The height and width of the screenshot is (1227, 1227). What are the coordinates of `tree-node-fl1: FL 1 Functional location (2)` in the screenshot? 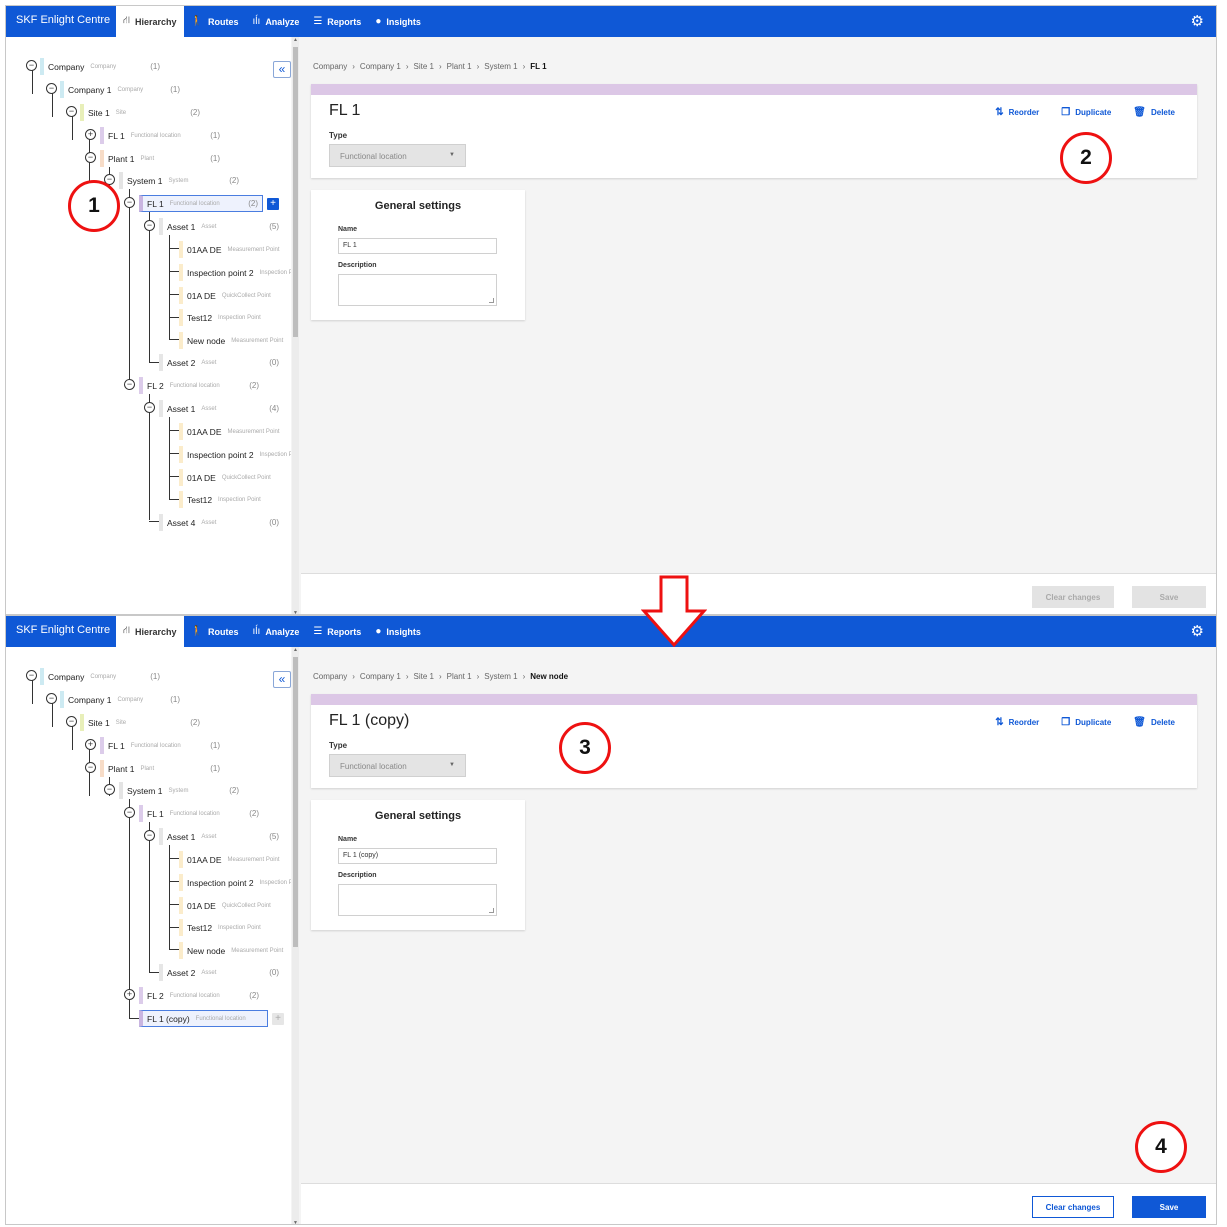 It's located at (201, 813).